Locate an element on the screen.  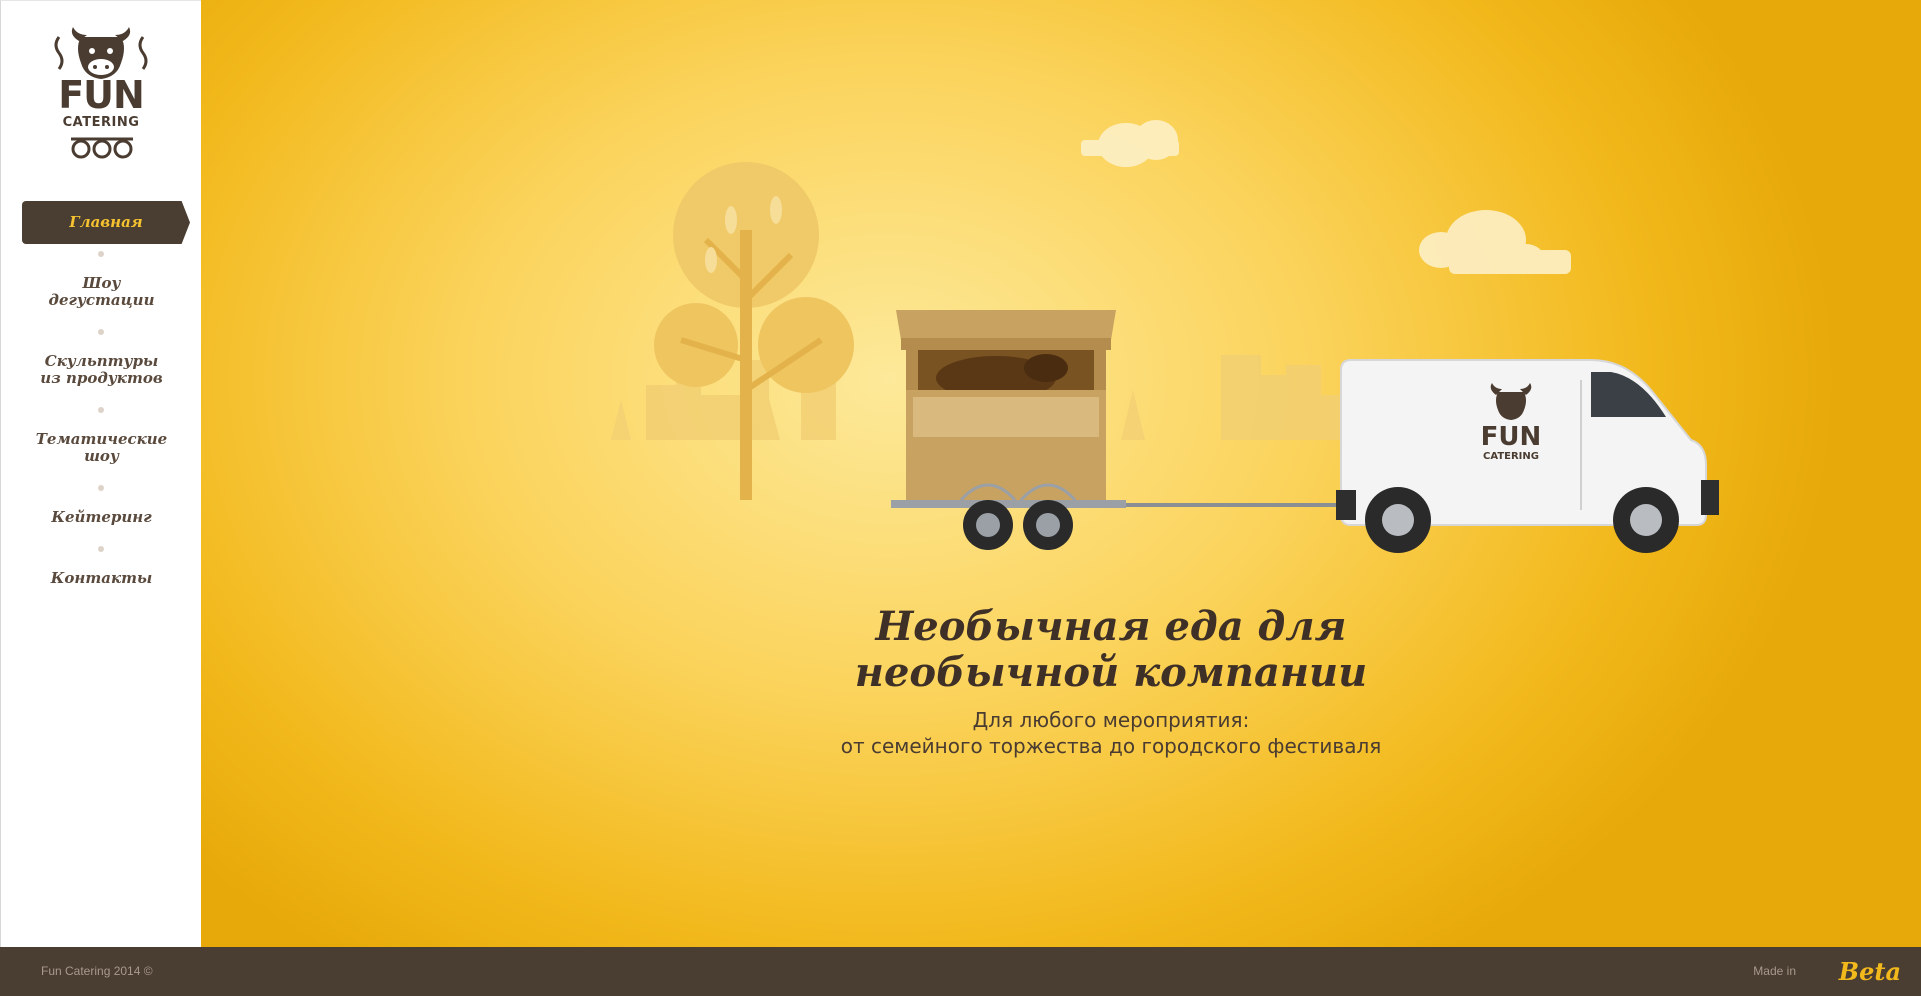
nav-item-tasting-show: Шоу дегустации is located at coordinates (101, 292).